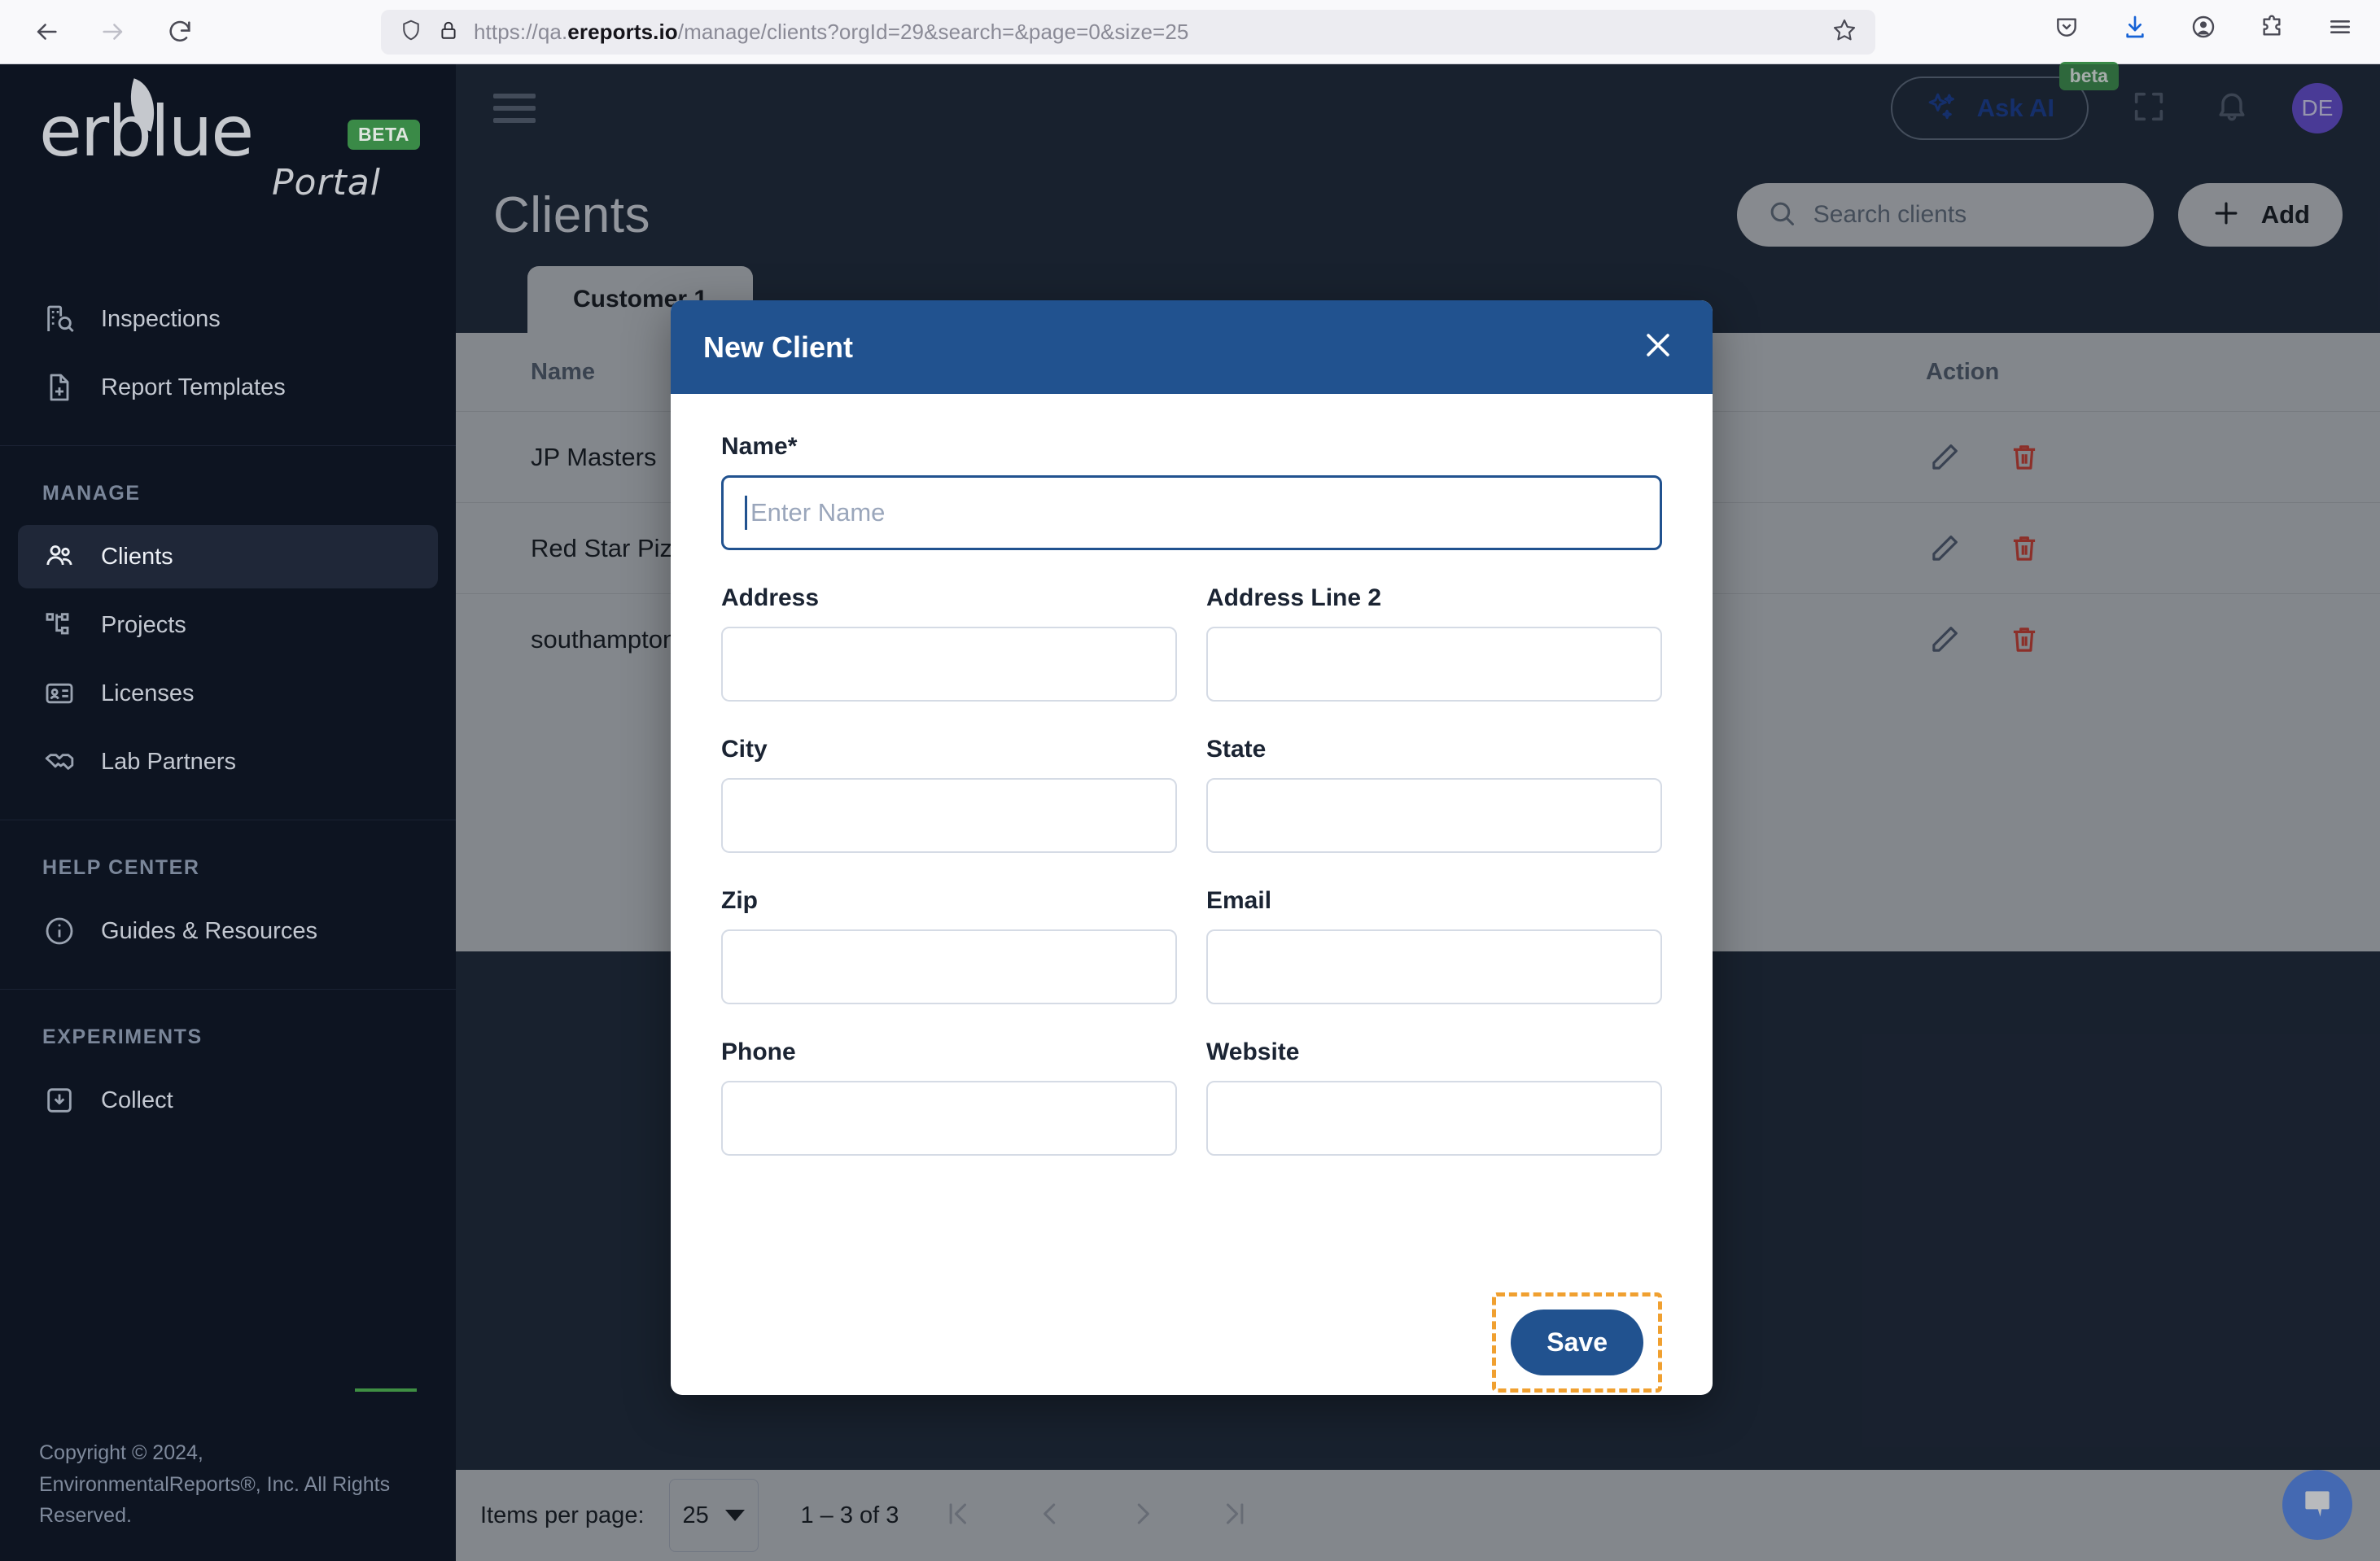  What do you see at coordinates (949, 815) in the screenshot?
I see `city-input` at bounding box center [949, 815].